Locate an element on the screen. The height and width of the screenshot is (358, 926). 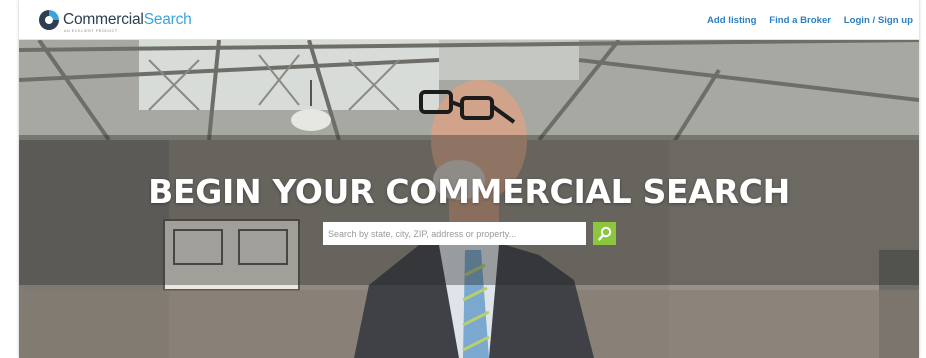
logo: CommercialSearch AN ECKLIENT PRODUCT is located at coordinates (123, 22).